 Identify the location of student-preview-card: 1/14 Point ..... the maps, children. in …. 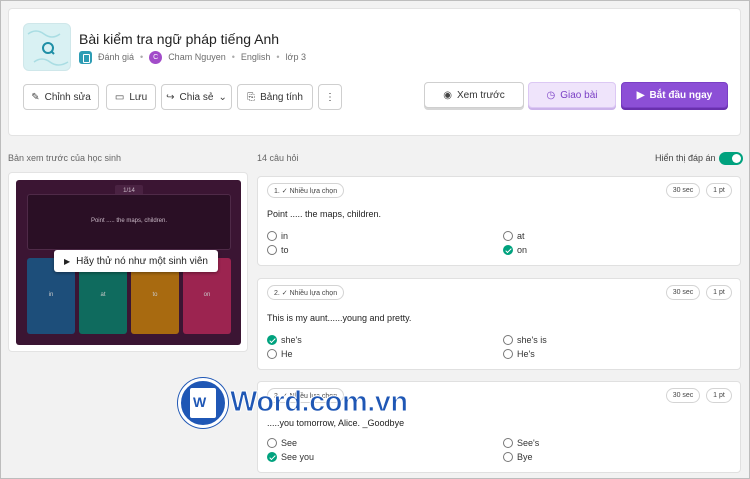
(128, 262).